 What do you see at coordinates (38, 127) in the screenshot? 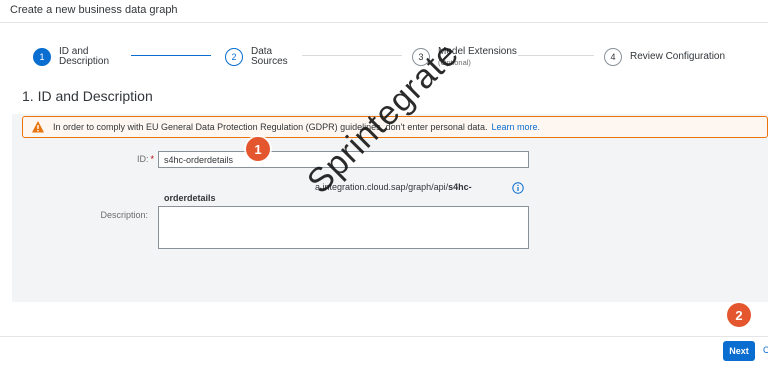
I see `warning-icon` at bounding box center [38, 127].